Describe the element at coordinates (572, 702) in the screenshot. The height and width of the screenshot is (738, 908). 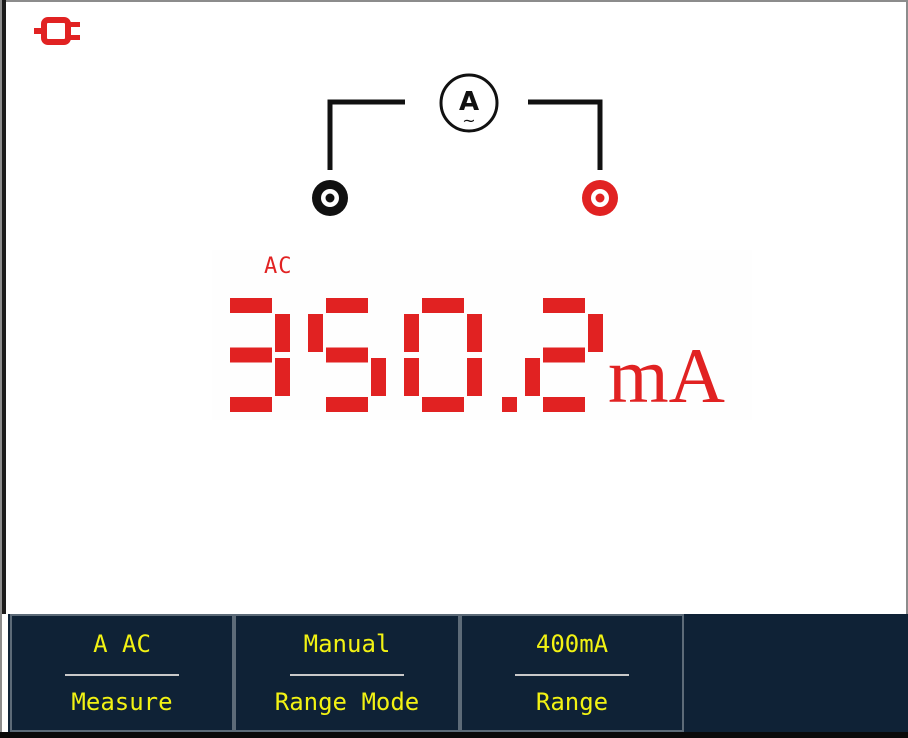
I see `softkey-range-label: Range` at that location.